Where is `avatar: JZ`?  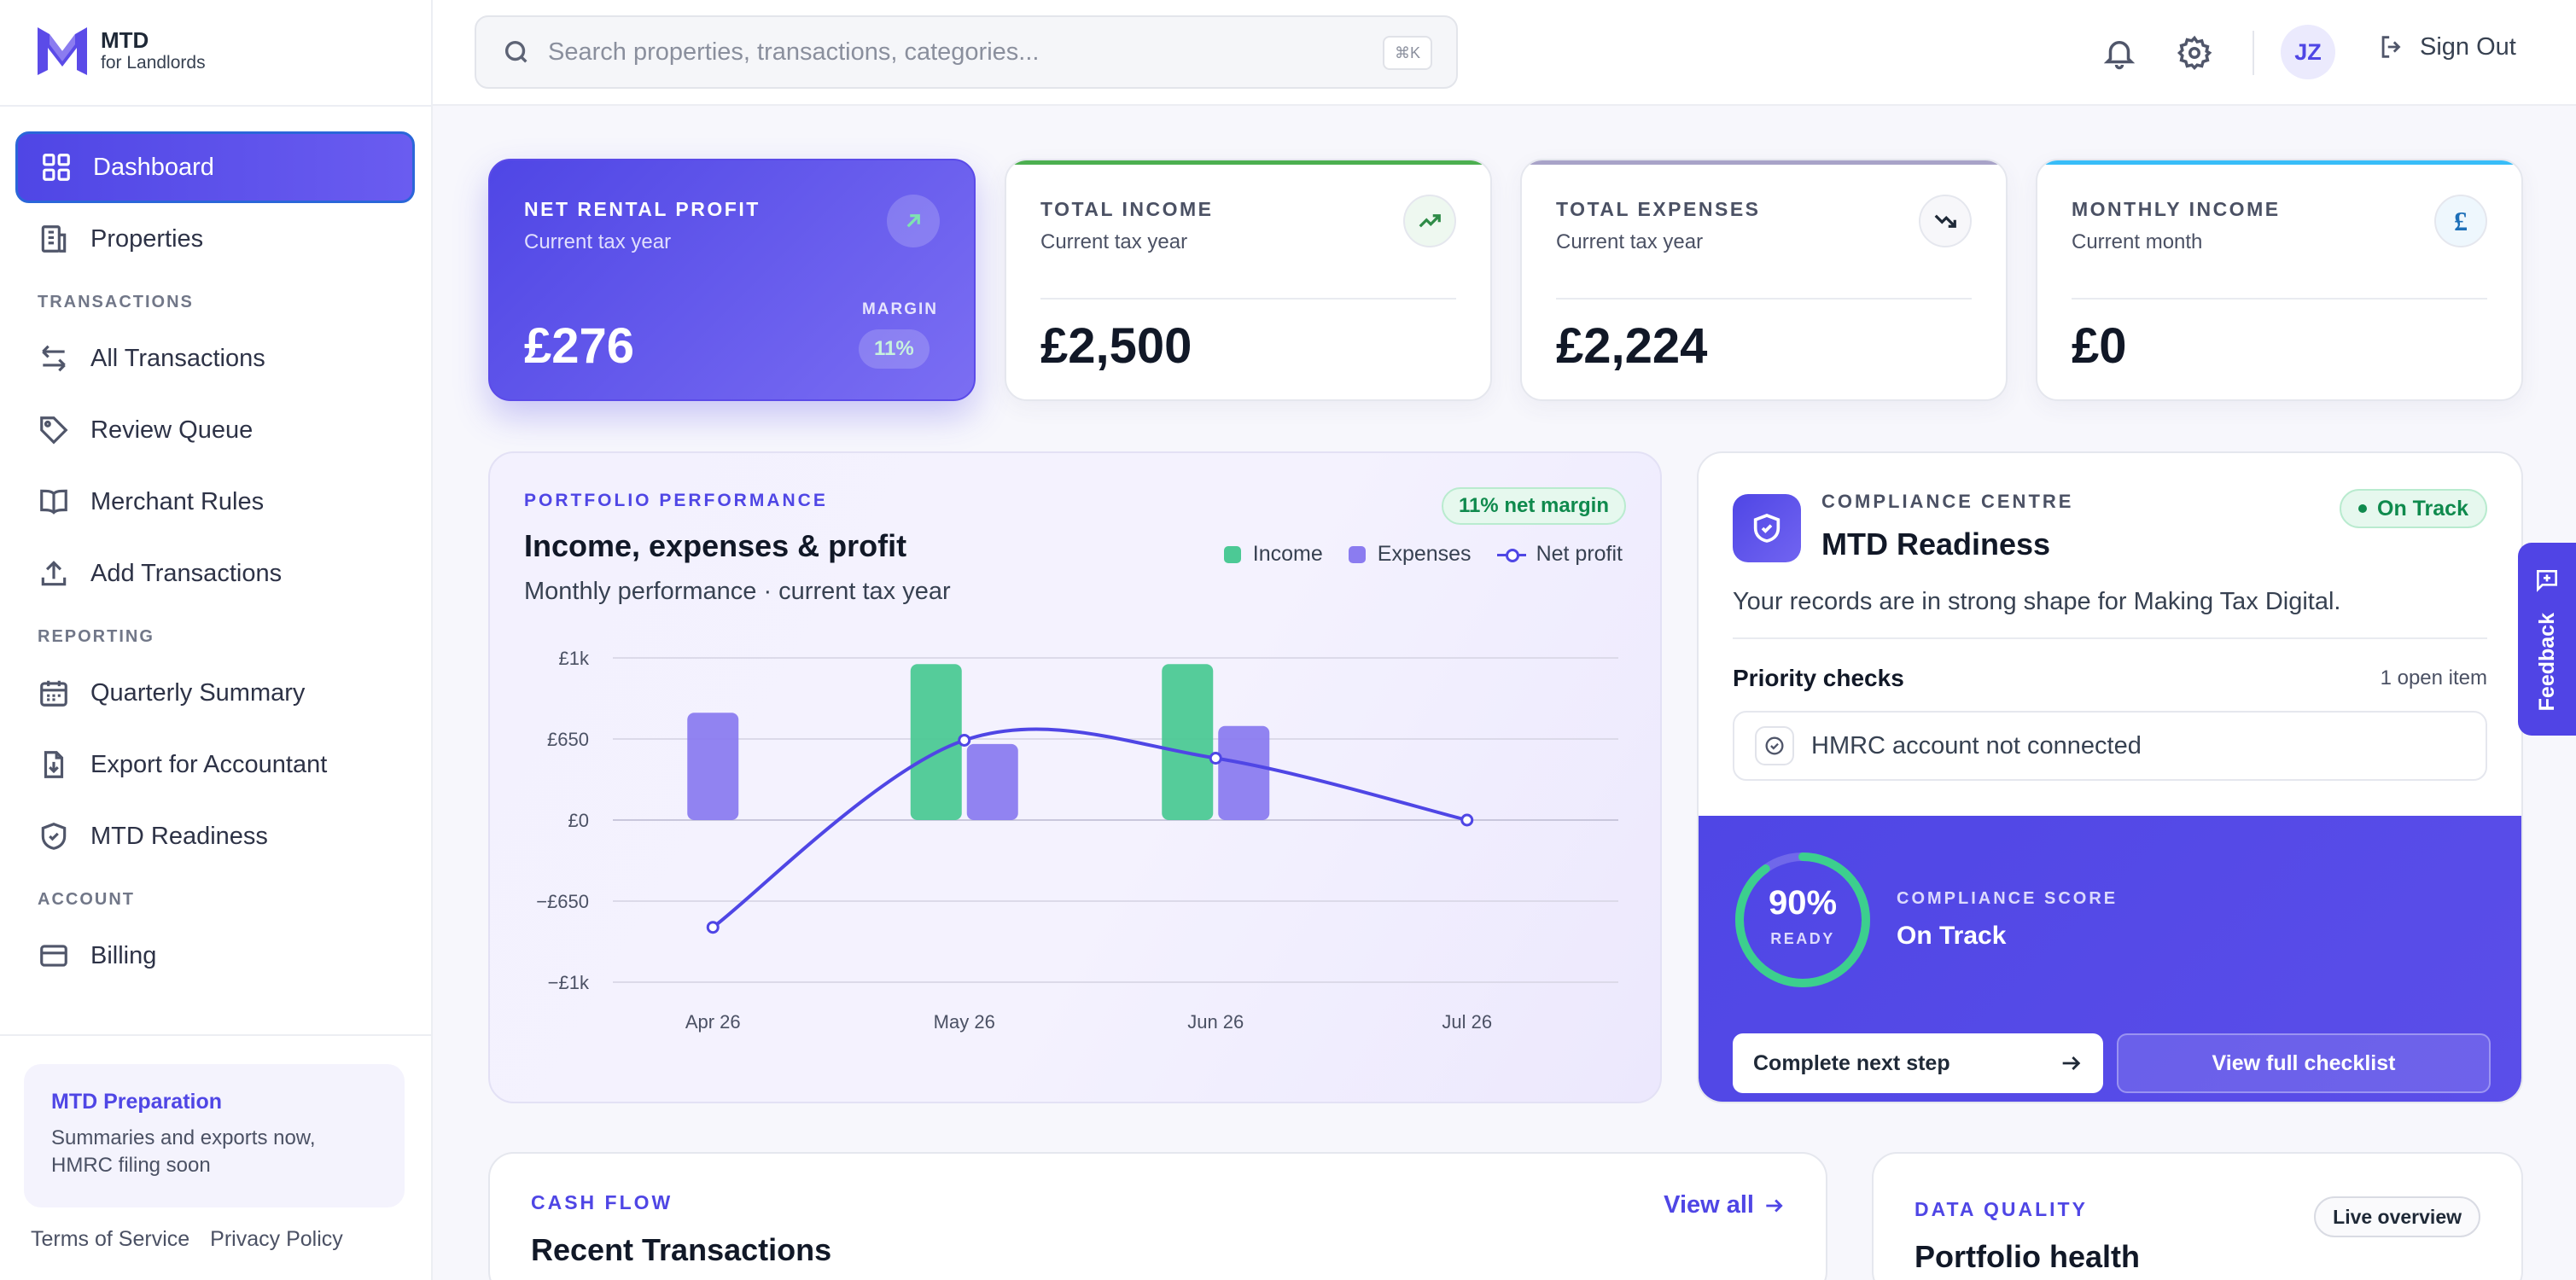 avatar: JZ is located at coordinates (2308, 52).